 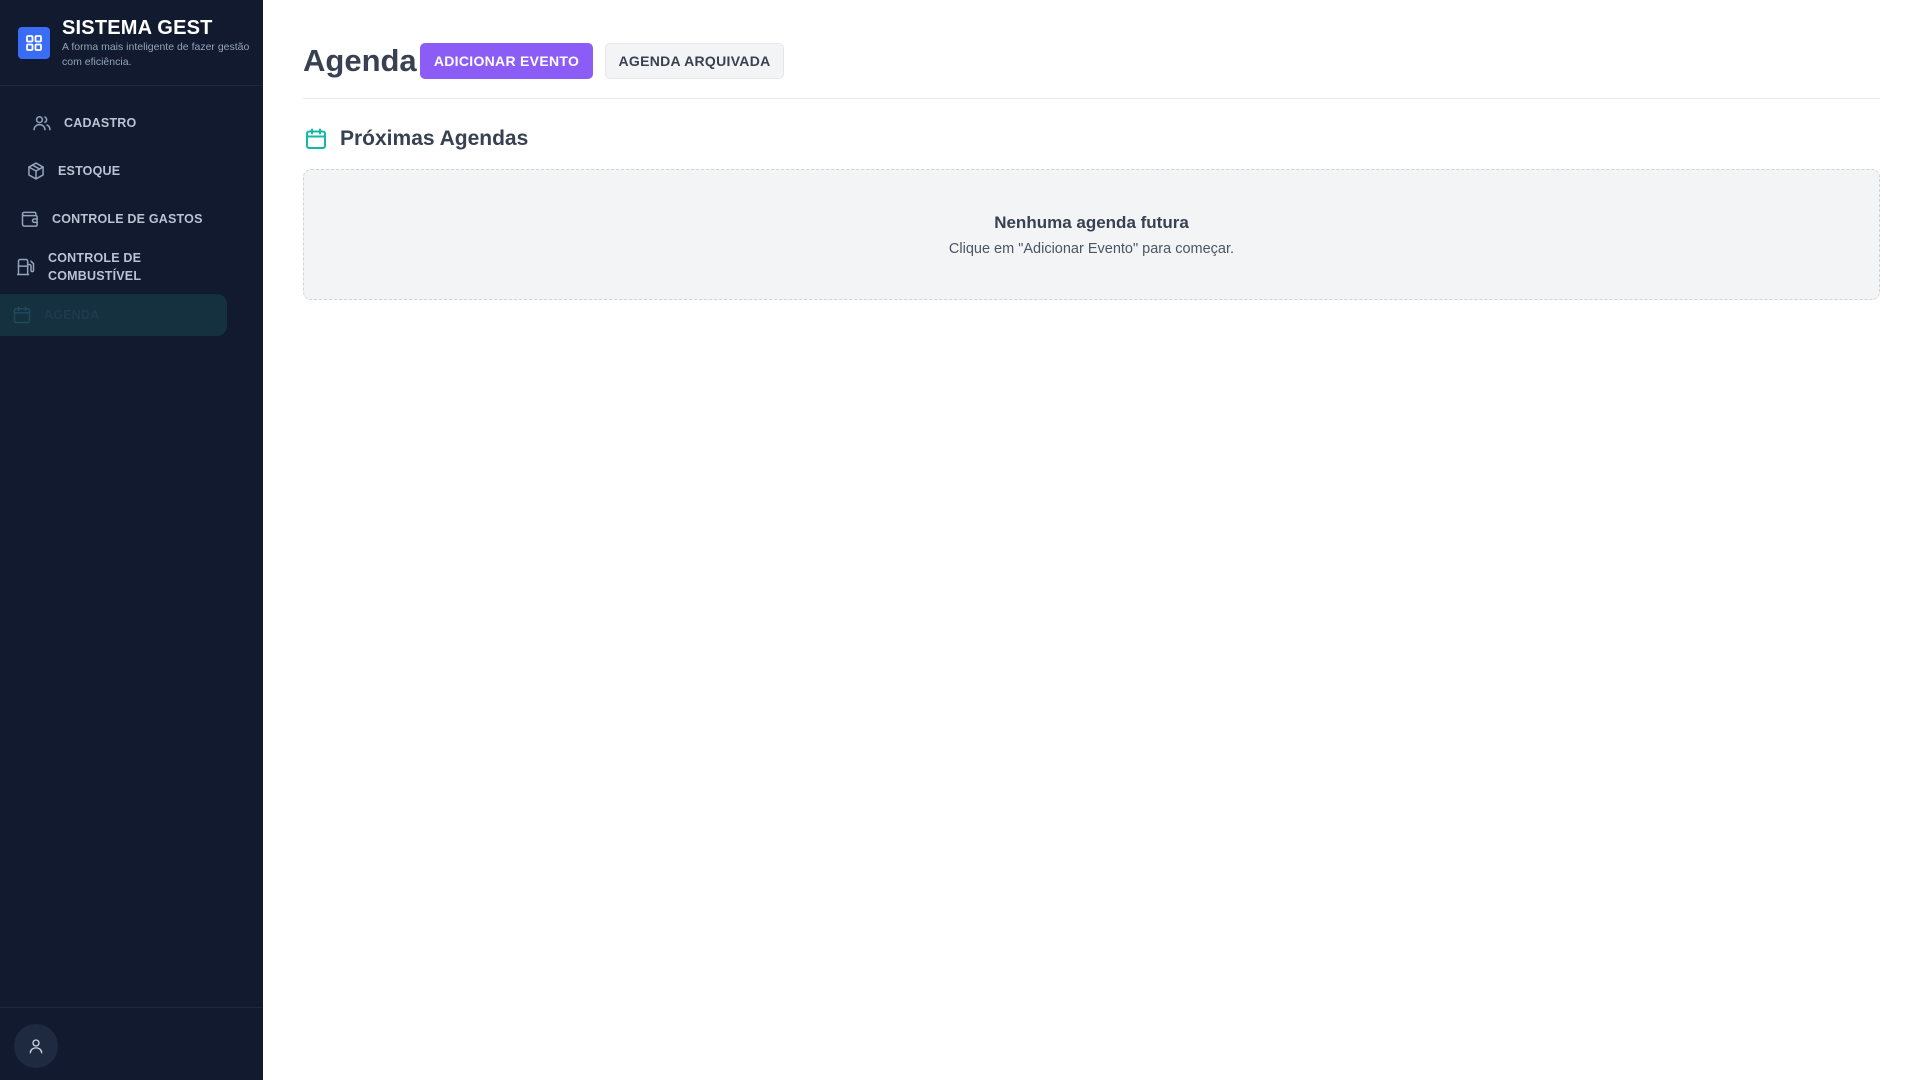 I want to click on user-icon, so click(x=36, y=1046).